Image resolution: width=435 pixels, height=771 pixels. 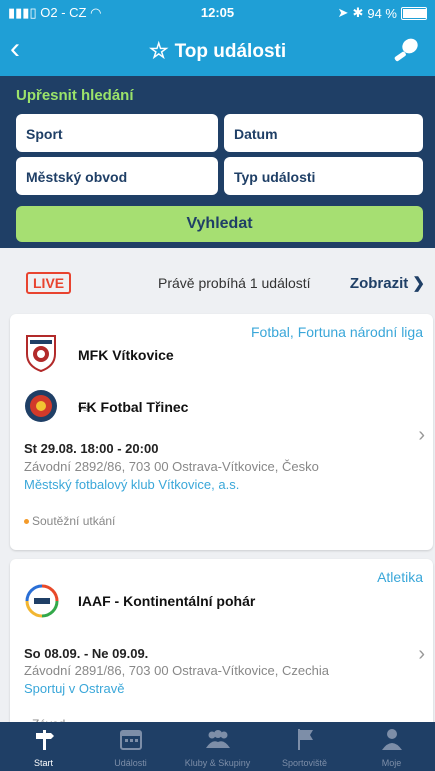 What do you see at coordinates (343, 12) in the screenshot?
I see `location-icon: ➤` at bounding box center [343, 12].